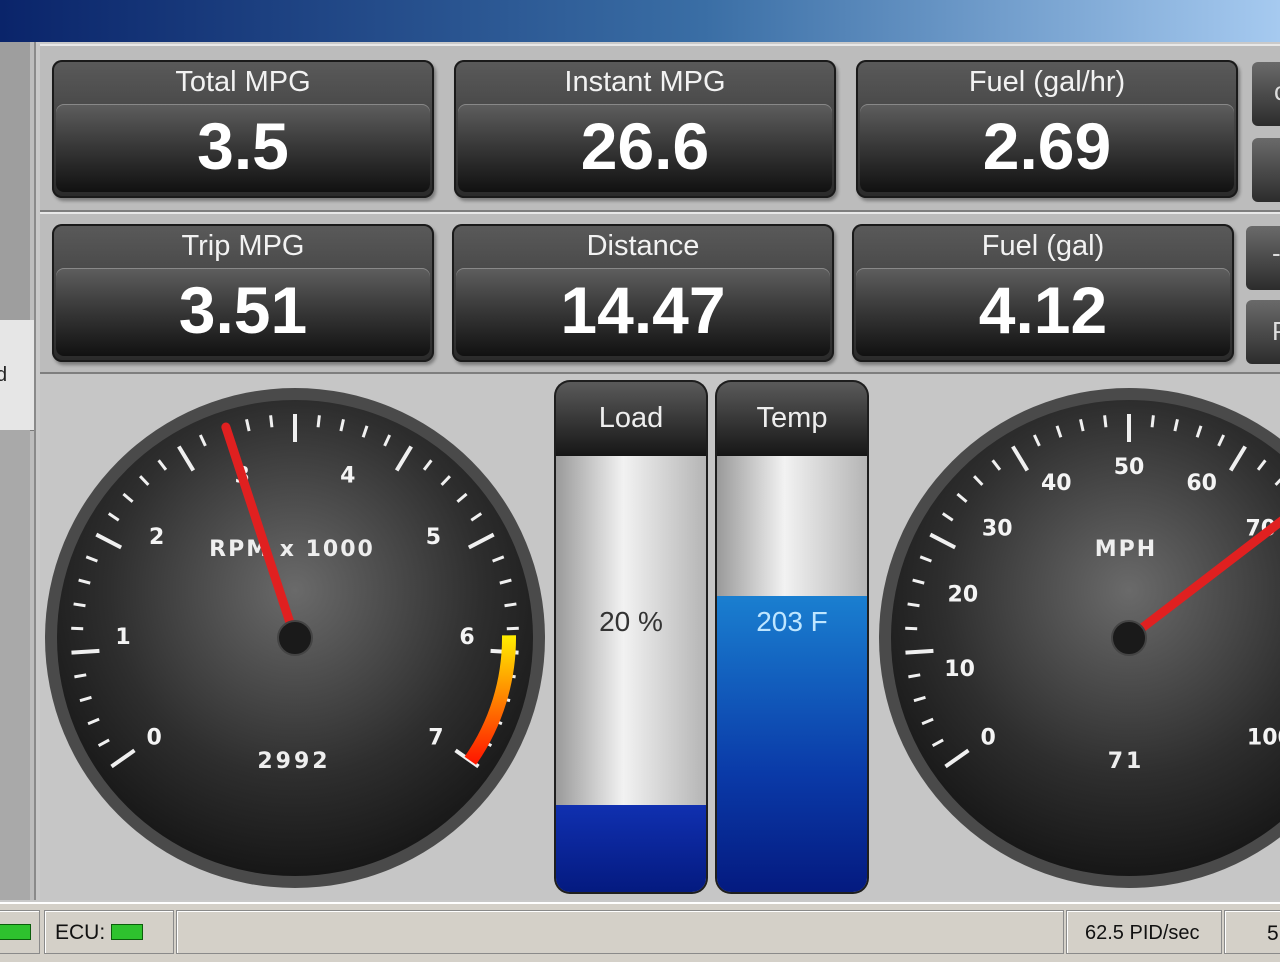  What do you see at coordinates (959, 669) in the screenshot?
I see `speed-tick-label: 10` at bounding box center [959, 669].